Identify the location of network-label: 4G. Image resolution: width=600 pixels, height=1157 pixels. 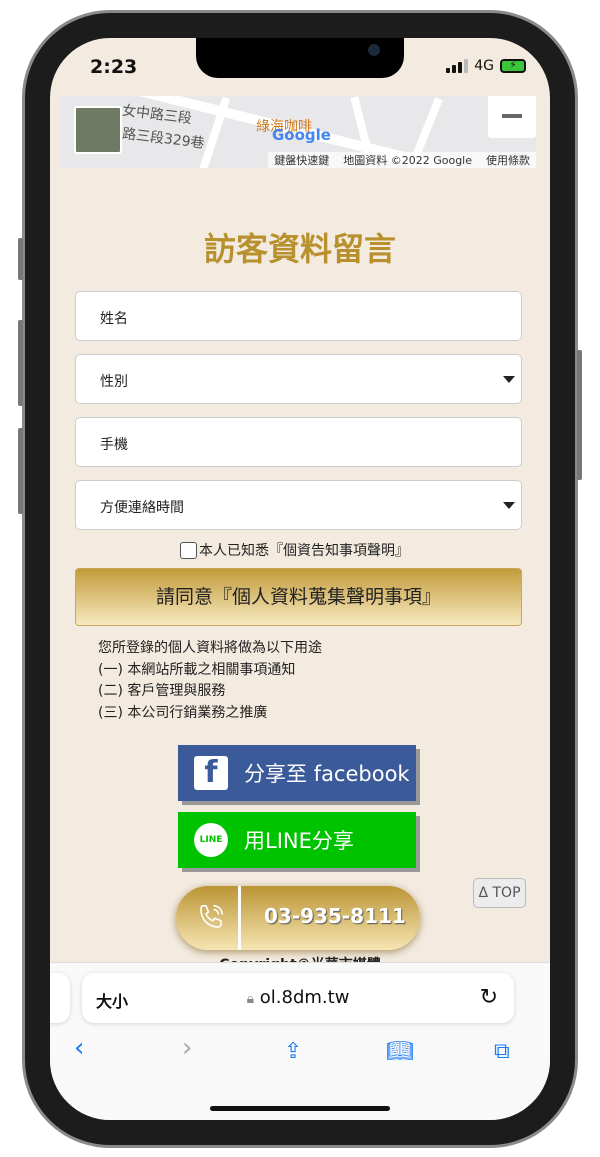
(484, 66).